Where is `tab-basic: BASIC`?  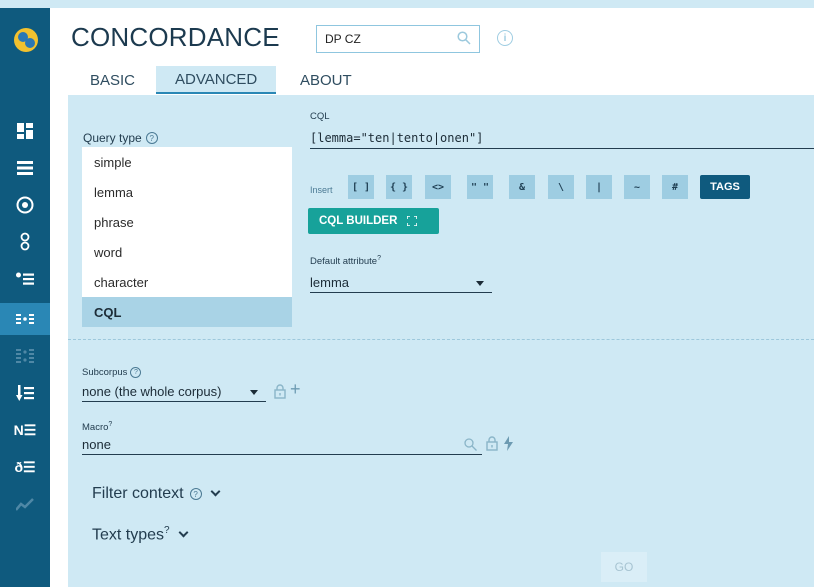
tab-basic: BASIC is located at coordinates (112, 80).